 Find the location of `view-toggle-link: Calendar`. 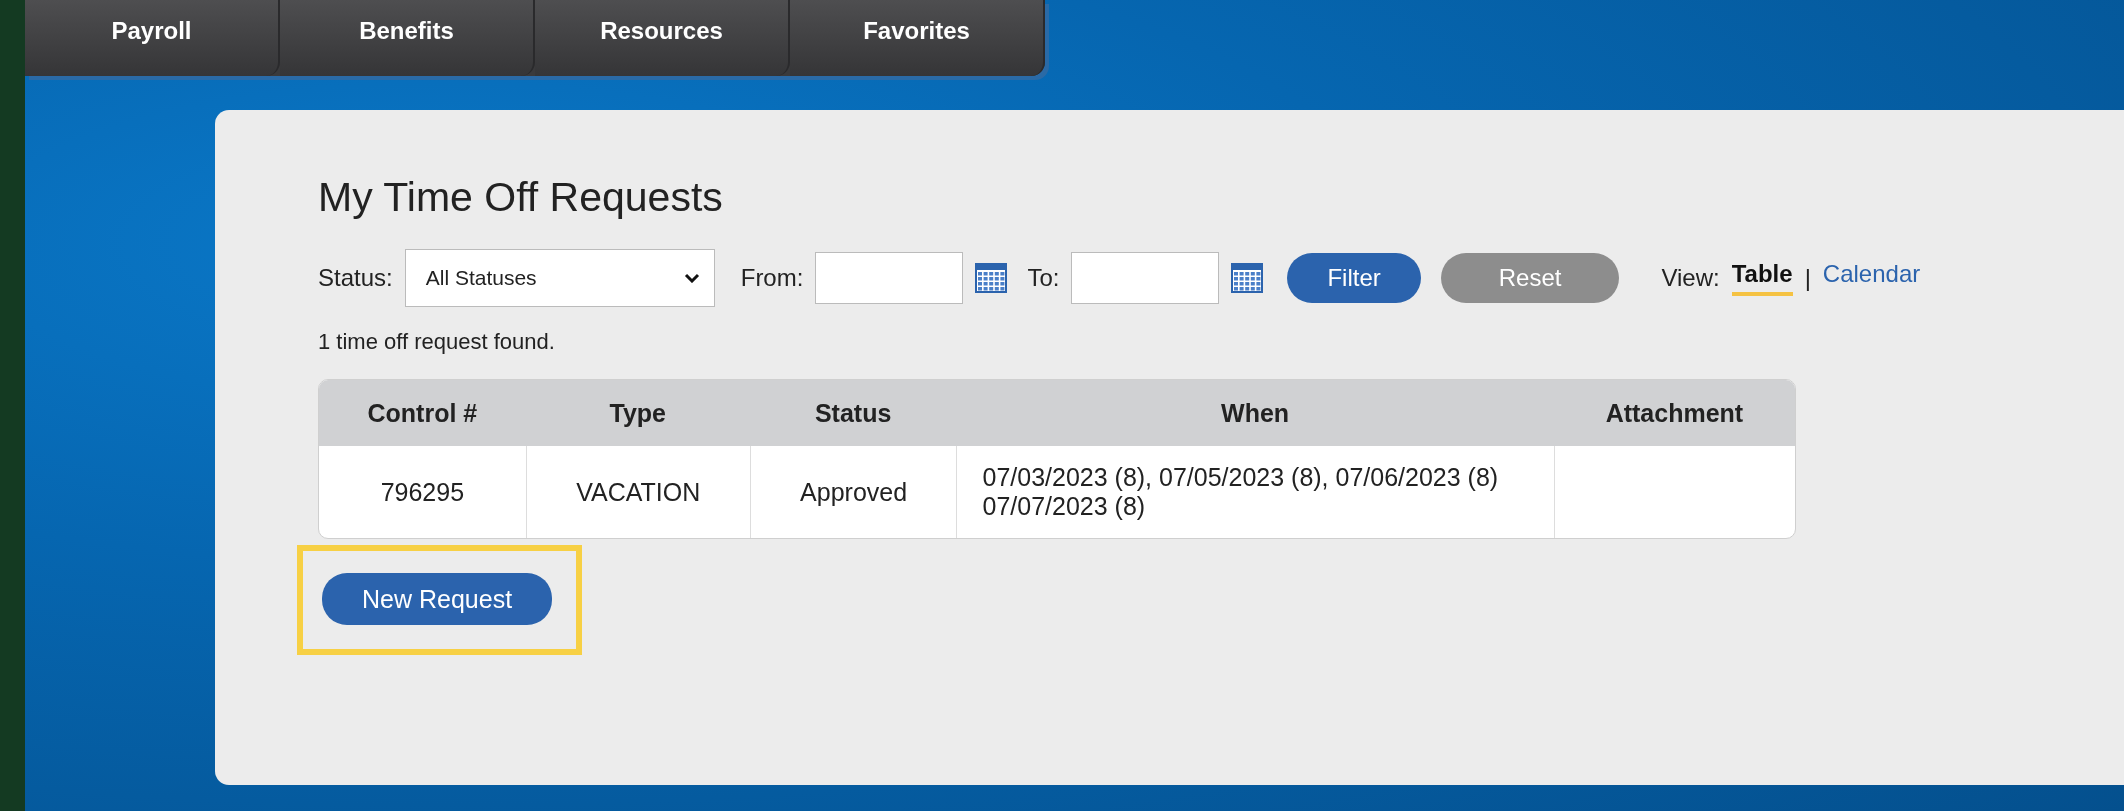

view-toggle-link: Calendar is located at coordinates (1871, 278).